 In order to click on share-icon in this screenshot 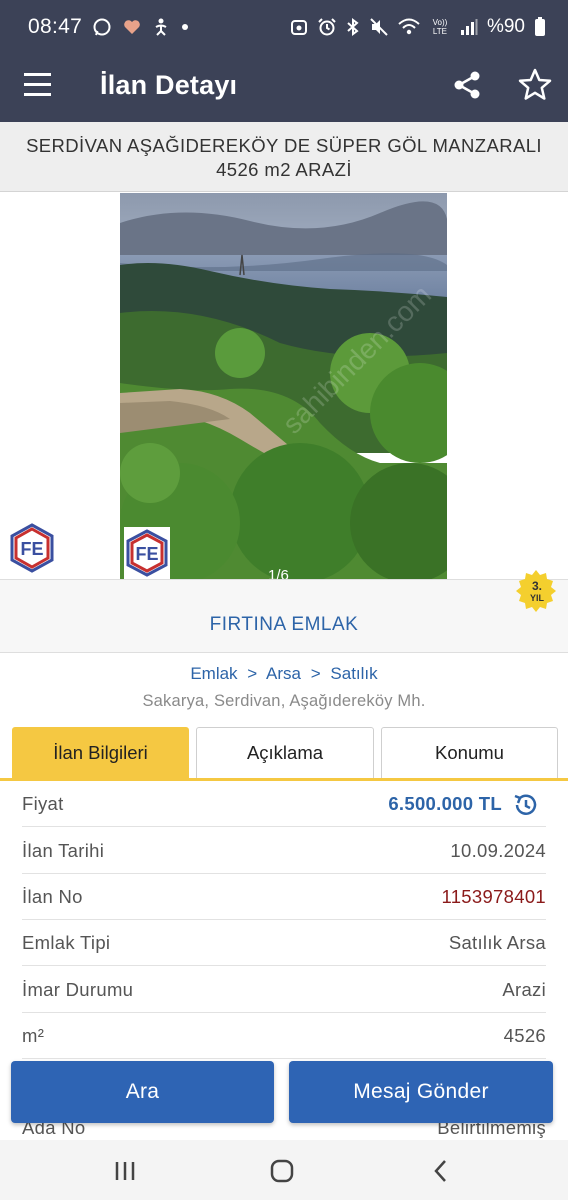, I will do `click(467, 85)`.